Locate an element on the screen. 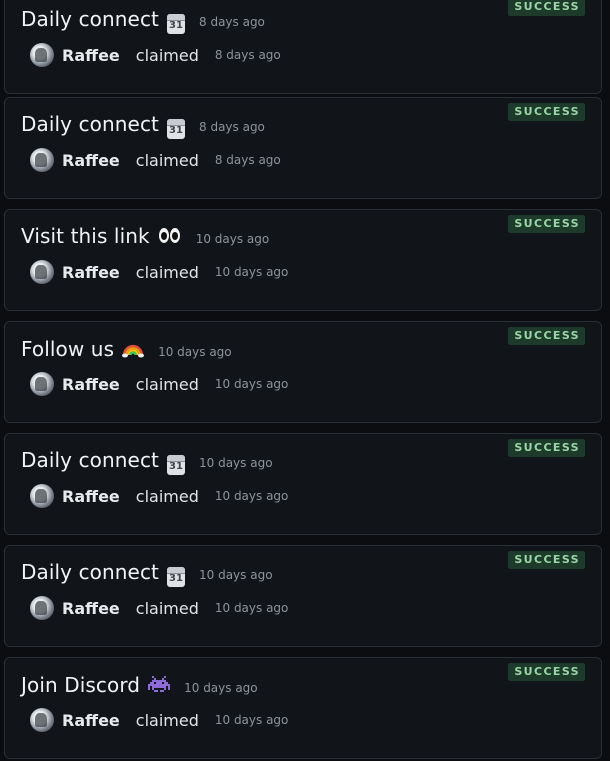 This screenshot has width=610, height=761. quest-title: Visit this link is located at coordinates (85, 236).